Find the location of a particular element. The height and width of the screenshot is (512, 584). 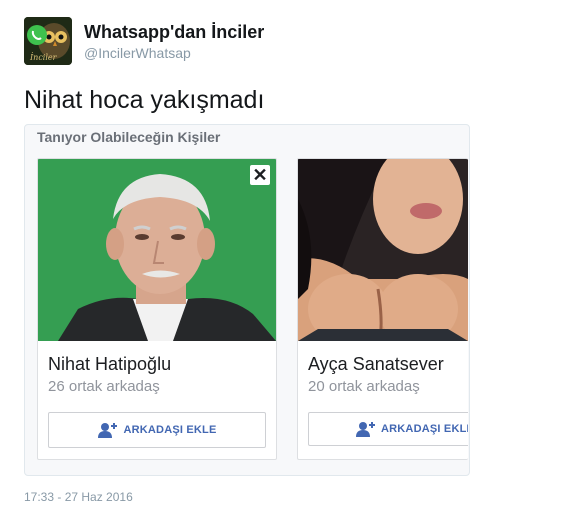

dismiss-suggestion-icon: ✕ is located at coordinates (260, 175).